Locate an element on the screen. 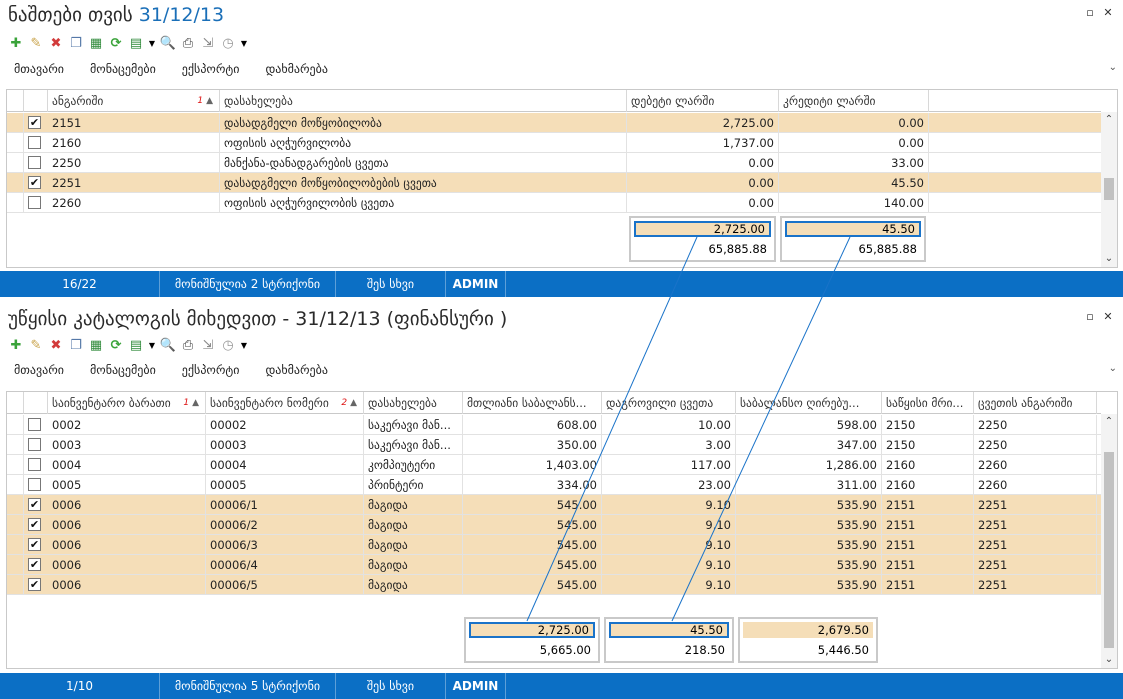 Image resolution: width=1123 pixels, height=699 pixels. cell-total: 1,403.00 is located at coordinates (532, 465).